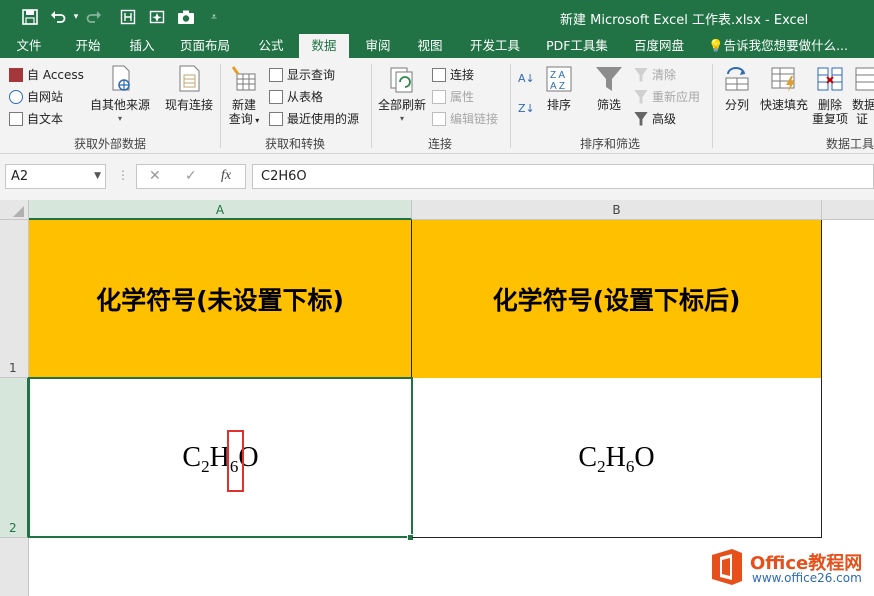 This screenshot has width=874, height=596. Describe the element at coordinates (807, 578) in the screenshot. I see `watermark-url: www.office26.com` at that location.